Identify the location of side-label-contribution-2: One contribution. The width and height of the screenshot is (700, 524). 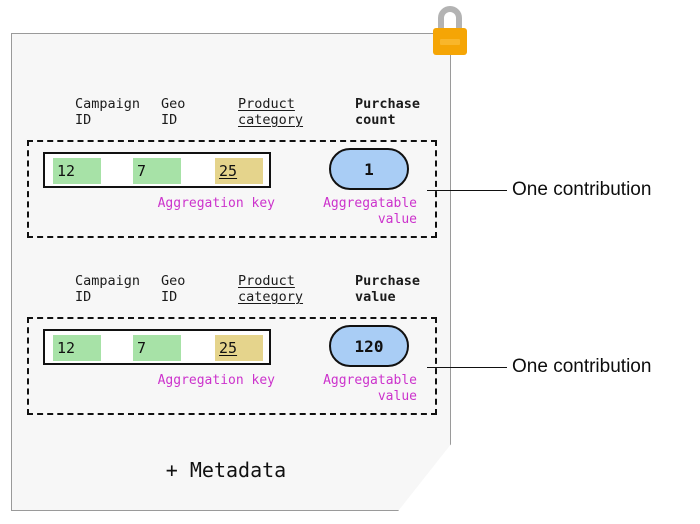
(582, 366).